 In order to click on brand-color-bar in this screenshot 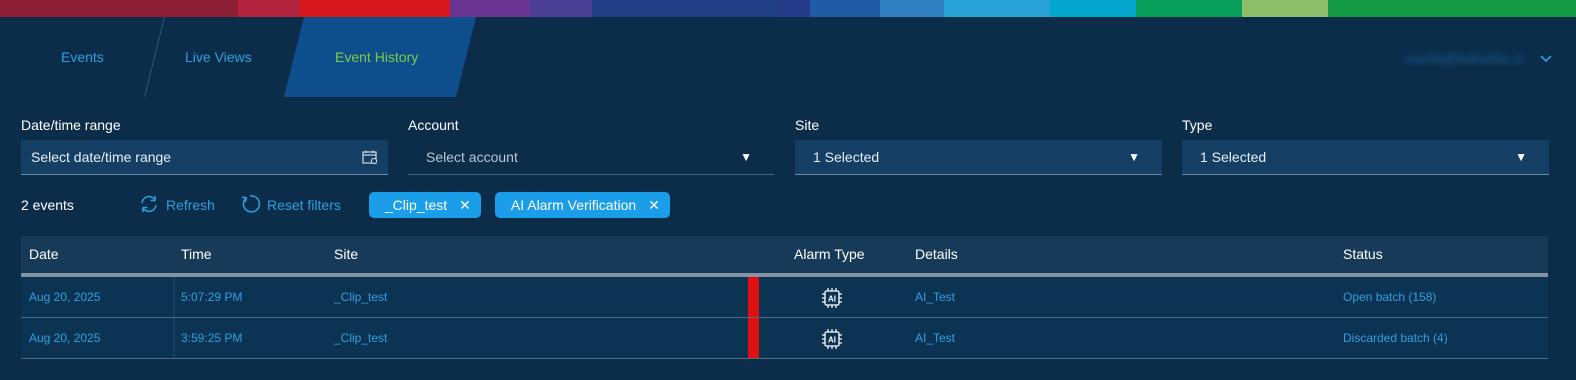, I will do `click(788, 8)`.